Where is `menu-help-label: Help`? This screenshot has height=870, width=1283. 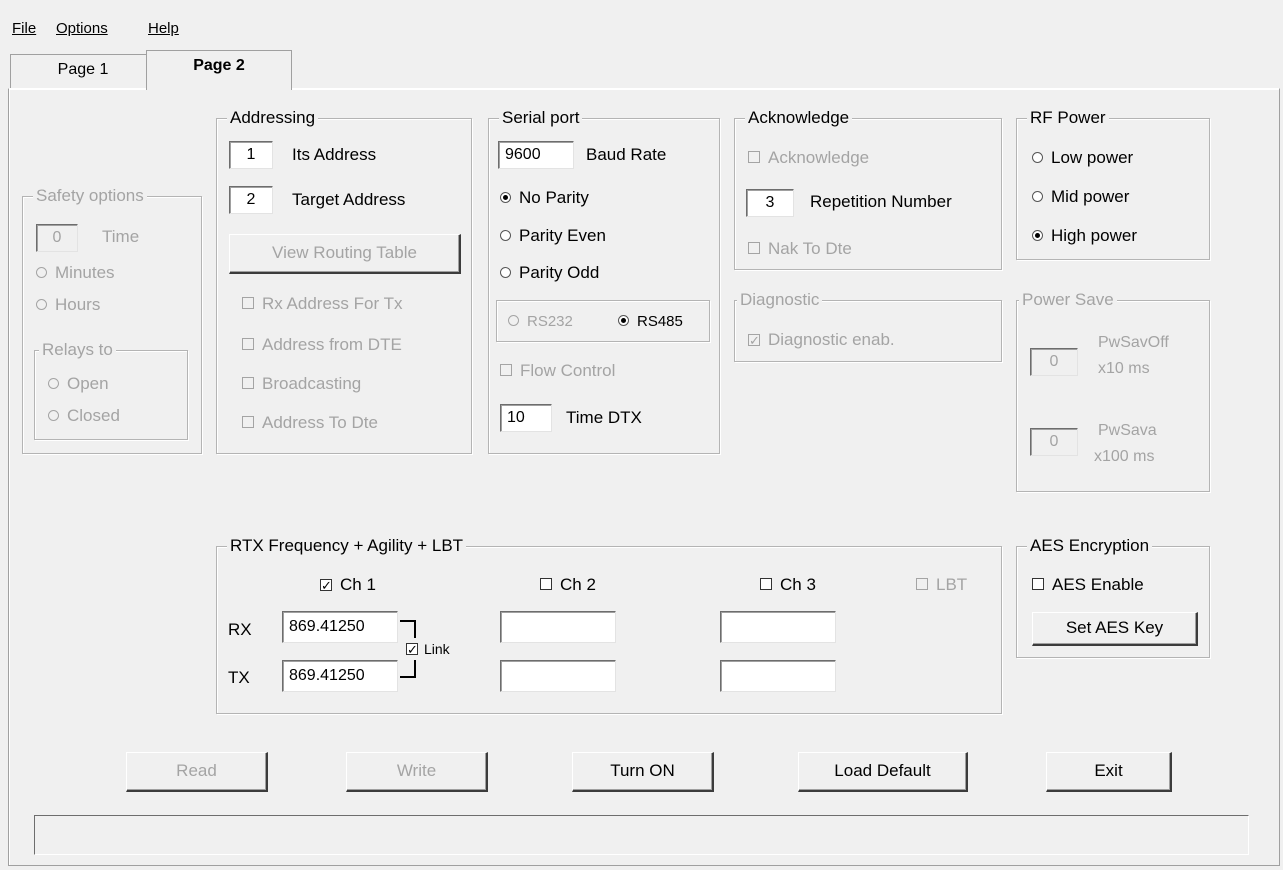 menu-help-label: Help is located at coordinates (163, 28).